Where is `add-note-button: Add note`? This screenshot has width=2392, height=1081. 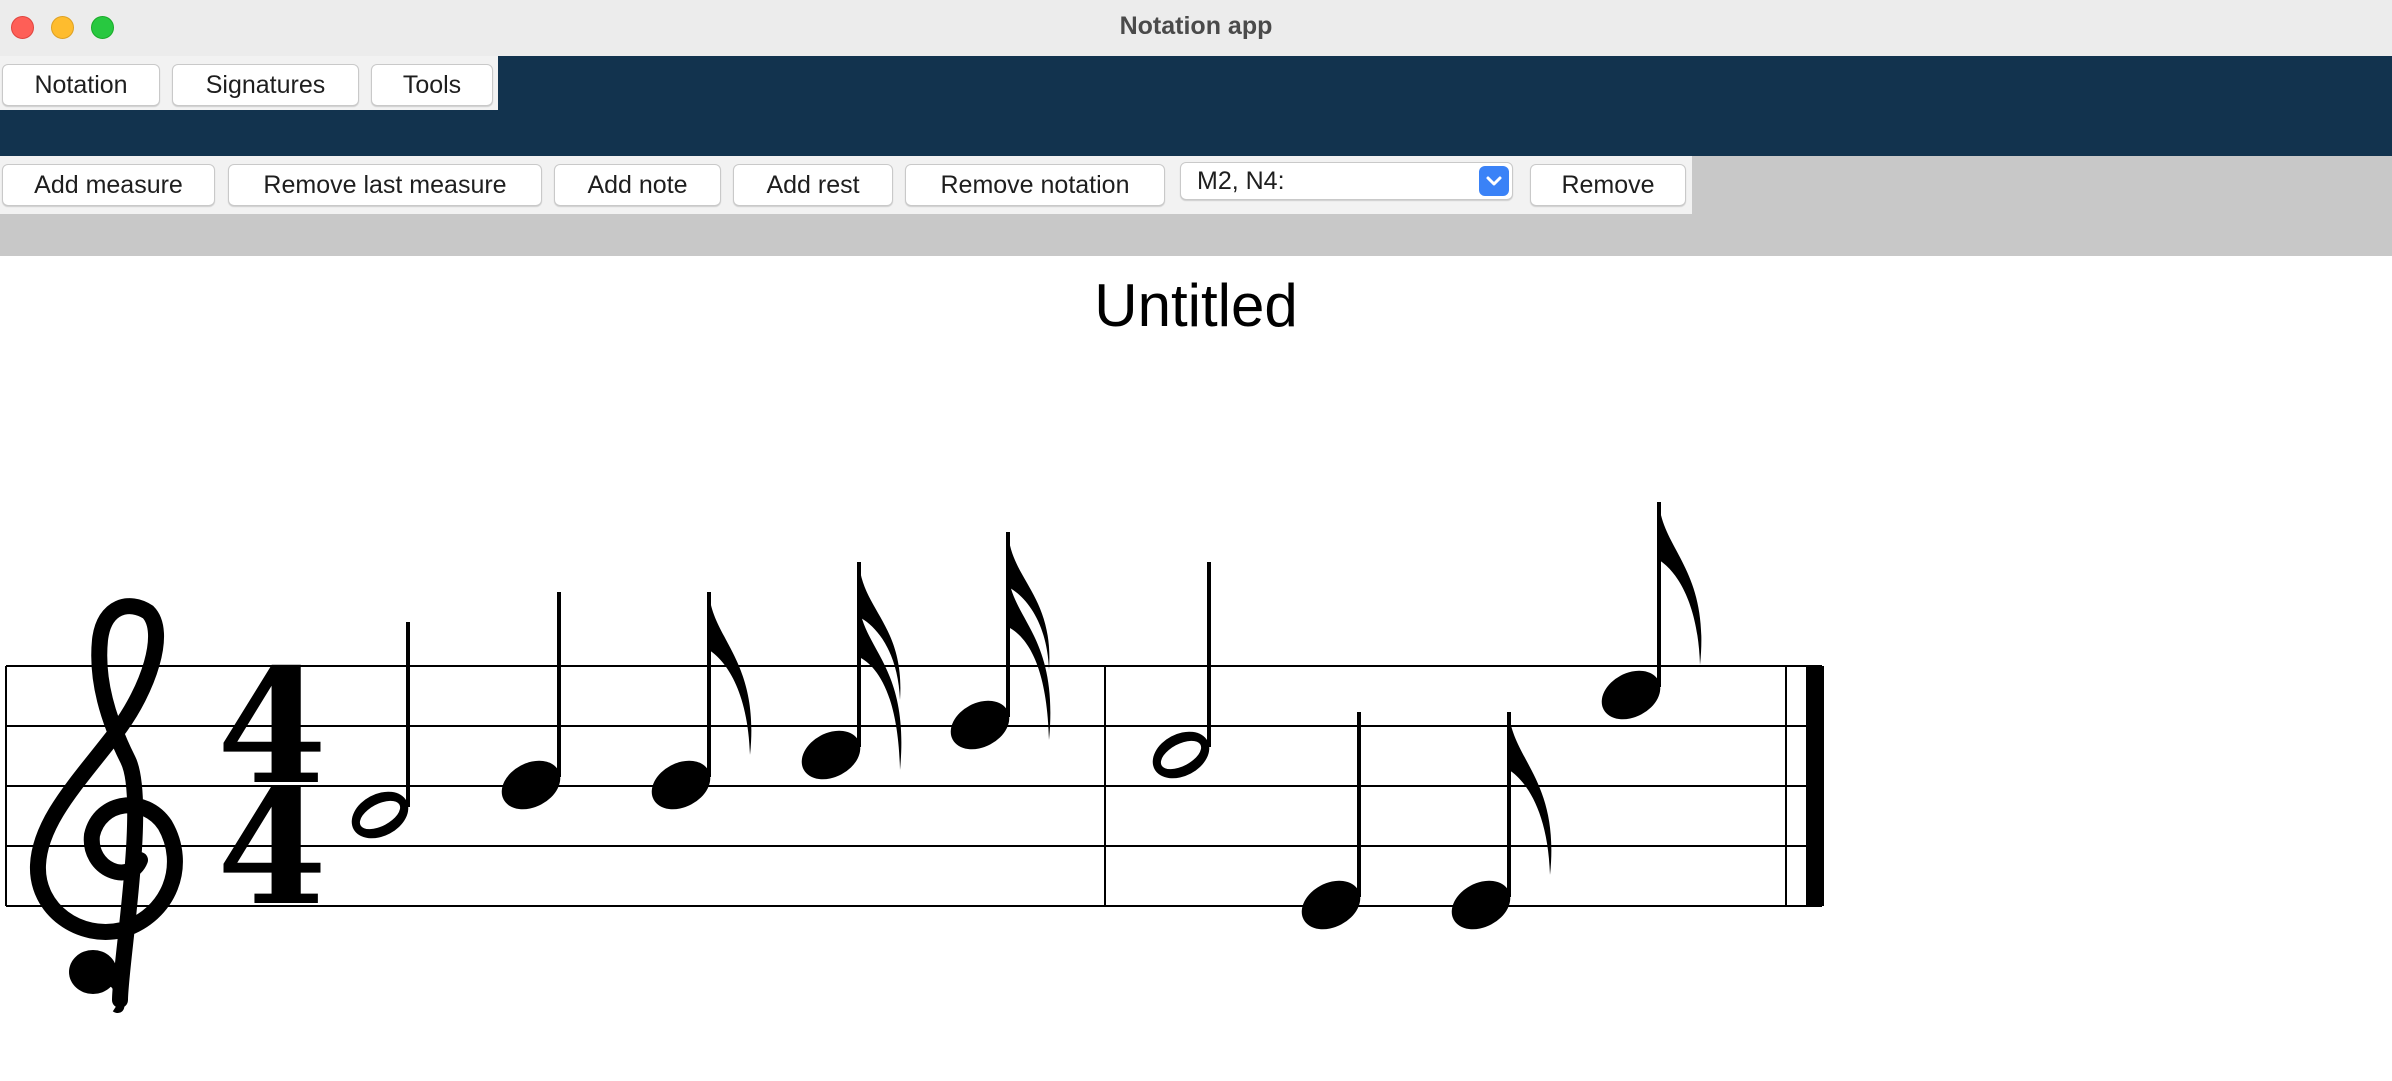 add-note-button: Add note is located at coordinates (637, 185).